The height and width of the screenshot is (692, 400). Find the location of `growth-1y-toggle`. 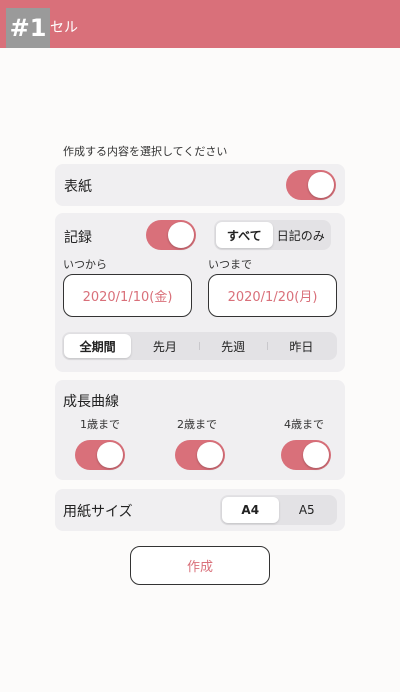

growth-1y-toggle is located at coordinates (100, 455).